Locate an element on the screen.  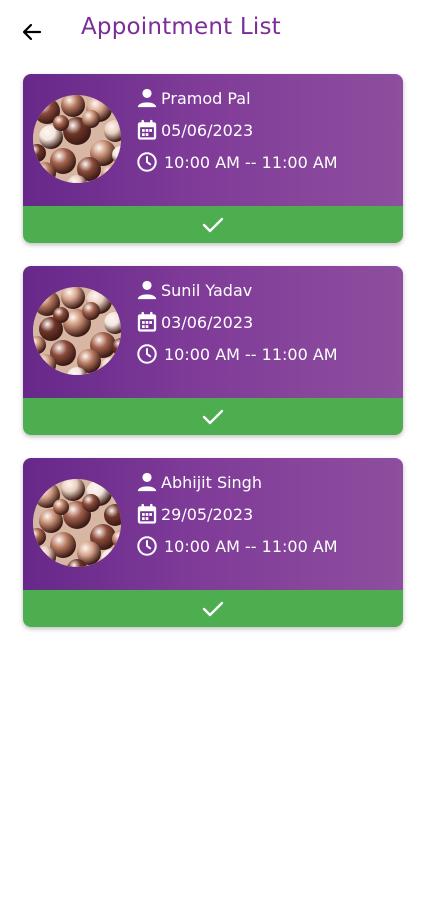
appointment-date: 03/06/2023 is located at coordinates (207, 322).